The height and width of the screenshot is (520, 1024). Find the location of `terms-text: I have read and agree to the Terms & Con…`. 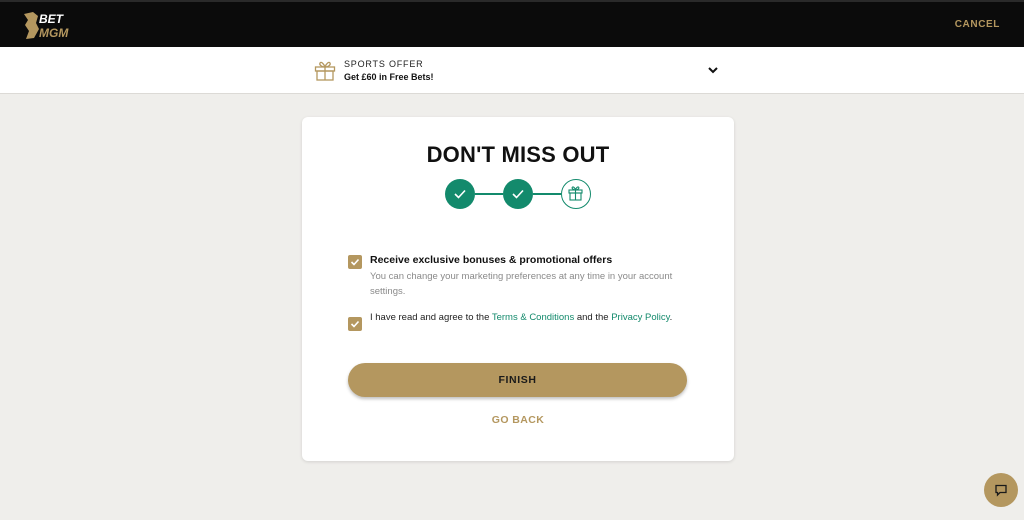

terms-text: I have read and agree to the Terms & Con… is located at coordinates (525, 318).